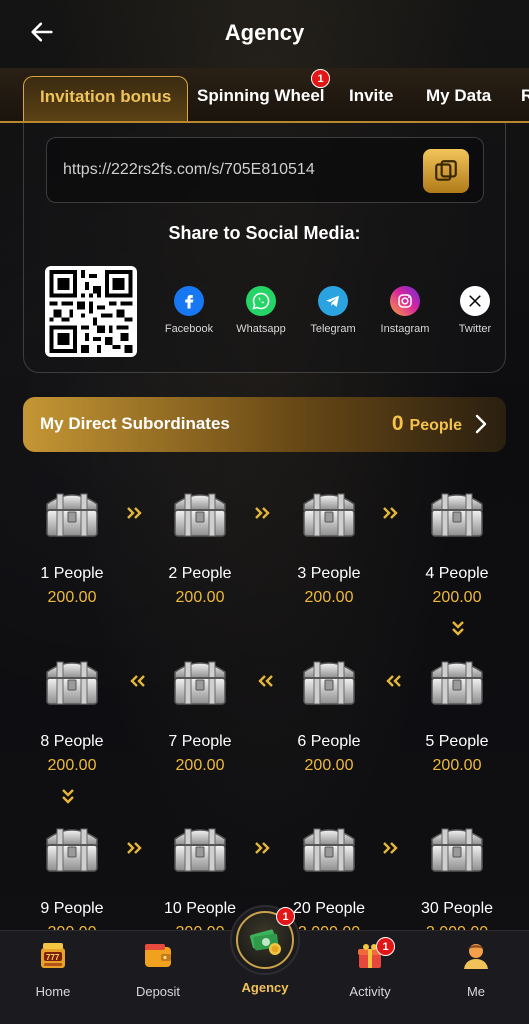  What do you see at coordinates (329, 544) in the screenshot?
I see `reward-chest: 3 People 200.00` at bounding box center [329, 544].